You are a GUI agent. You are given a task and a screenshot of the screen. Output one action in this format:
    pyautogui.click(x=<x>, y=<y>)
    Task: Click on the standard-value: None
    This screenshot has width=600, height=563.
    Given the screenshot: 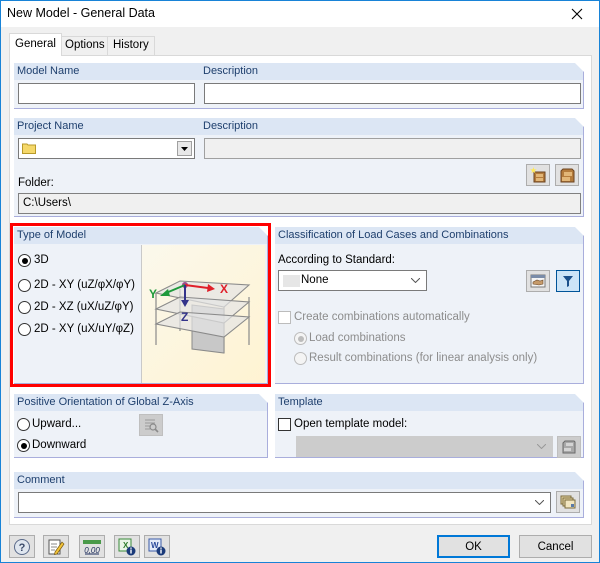 What is the action you would take?
    pyautogui.click(x=315, y=280)
    